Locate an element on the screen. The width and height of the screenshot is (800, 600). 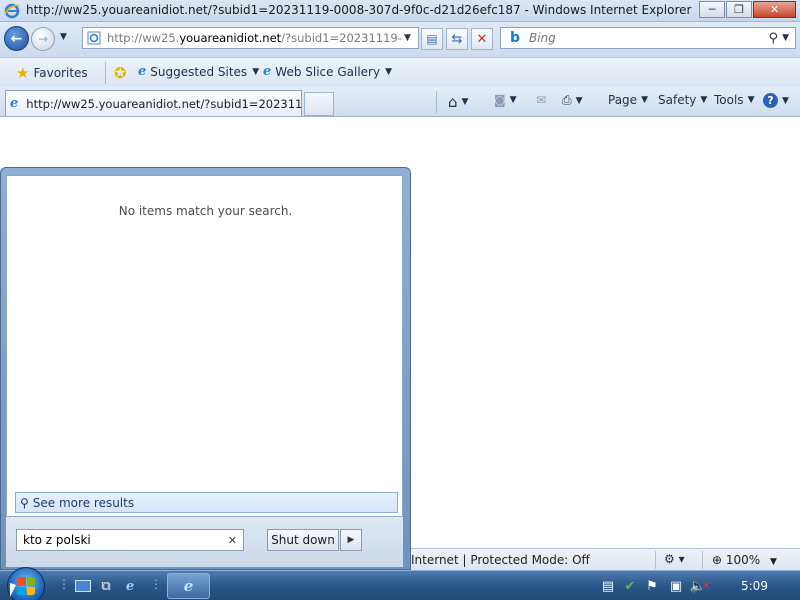
search-options-dropdown: ▼ is located at coordinates (785, 38).